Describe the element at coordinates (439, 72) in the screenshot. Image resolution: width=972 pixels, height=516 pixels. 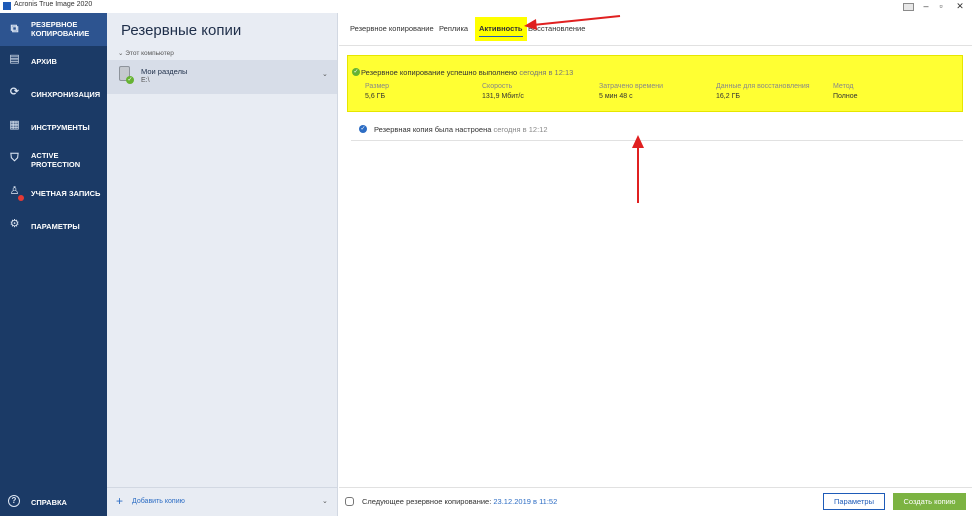
I see `activity-text: Резервное копирование успешно выполнено` at that location.